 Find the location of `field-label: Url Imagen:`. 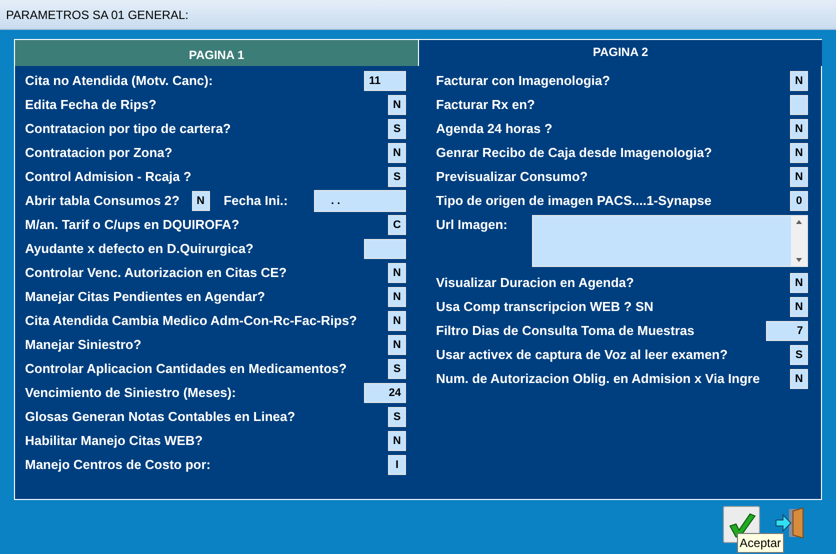

field-label: Url Imagen: is located at coordinates (472, 225).